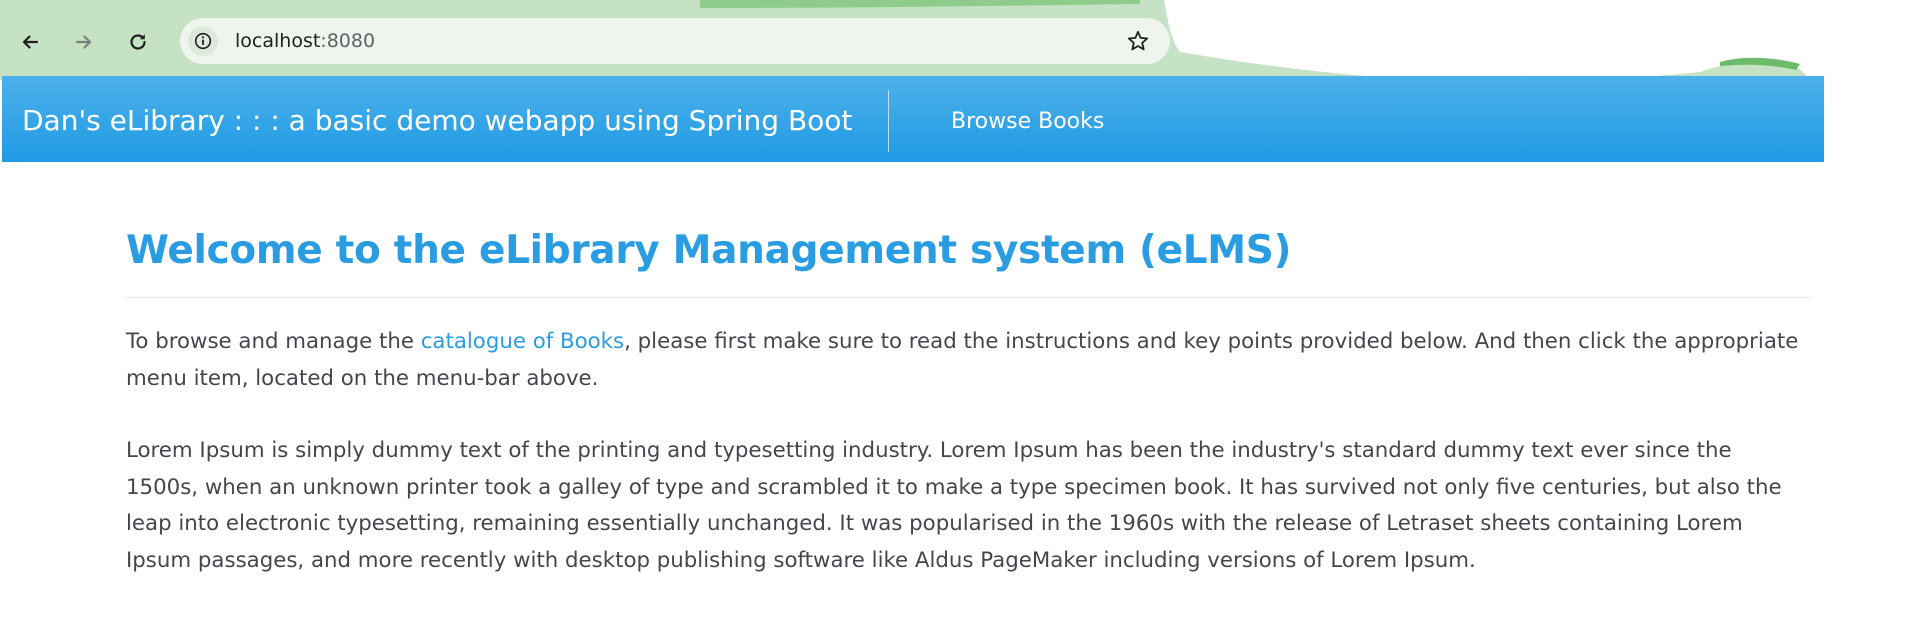 This screenshot has width=1909, height=640. Describe the element at coordinates (278, 41) in the screenshot. I see `url-host: localhost` at that location.